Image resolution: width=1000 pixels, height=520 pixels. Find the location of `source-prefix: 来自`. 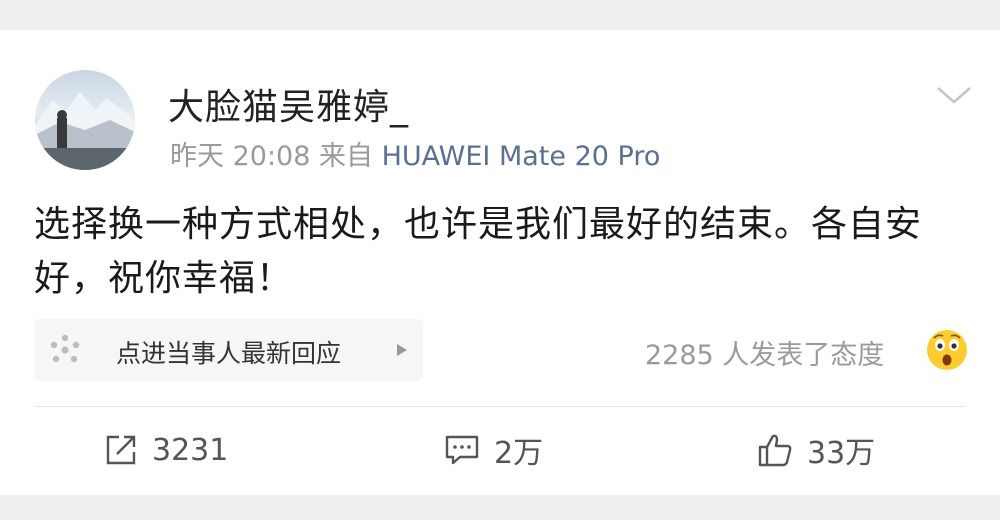

source-prefix: 来自 is located at coordinates (346, 156).